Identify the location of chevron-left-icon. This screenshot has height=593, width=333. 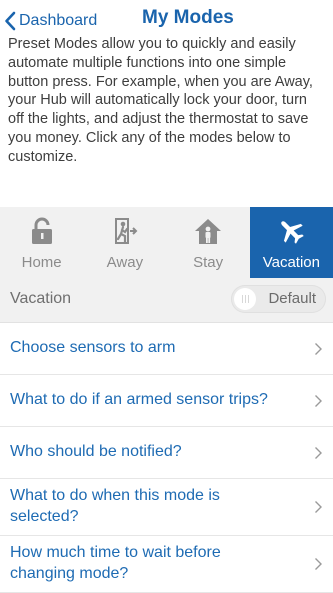
(10, 21).